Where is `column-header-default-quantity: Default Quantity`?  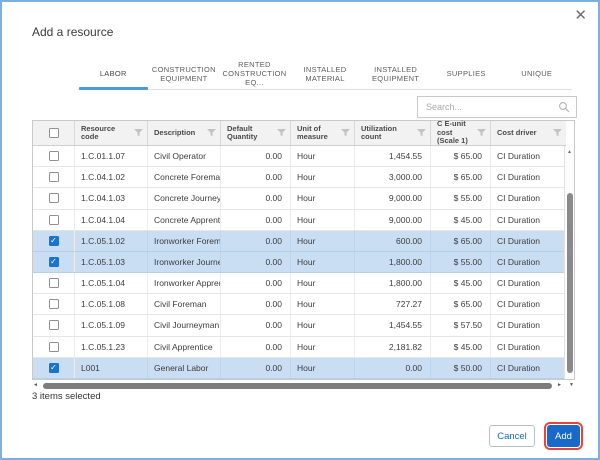 column-header-default-quantity: Default Quantity is located at coordinates (256, 133).